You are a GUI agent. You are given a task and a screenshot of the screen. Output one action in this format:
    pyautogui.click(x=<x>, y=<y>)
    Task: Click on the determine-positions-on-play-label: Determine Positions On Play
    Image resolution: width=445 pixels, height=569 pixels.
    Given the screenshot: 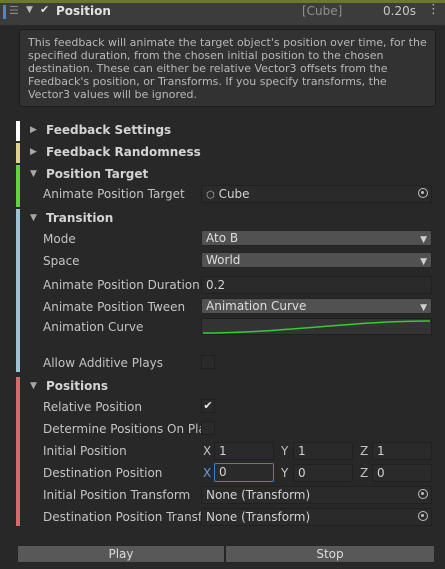 What is the action you would take?
    pyautogui.click(x=122, y=429)
    